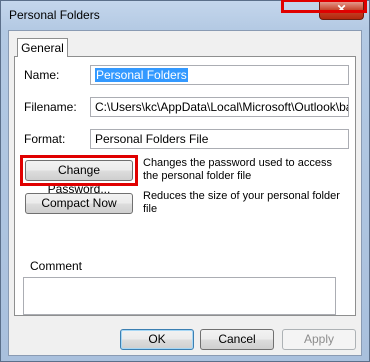 The width and height of the screenshot is (370, 362). What do you see at coordinates (152, 139) in the screenshot?
I see `format-field-value: Personal Folders File` at bounding box center [152, 139].